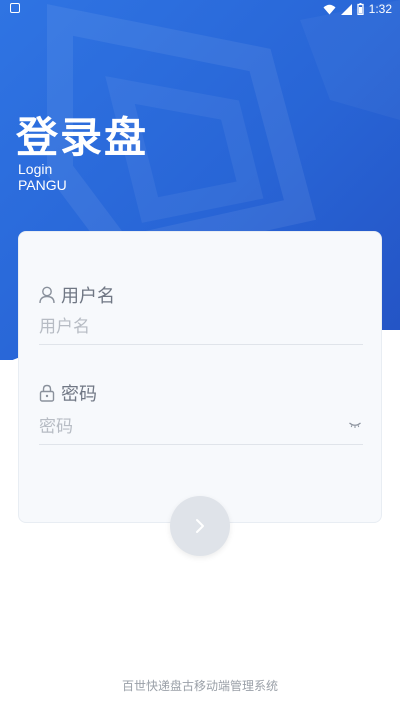  What do you see at coordinates (79, 394) in the screenshot?
I see `password-label-text: 密码` at bounding box center [79, 394].